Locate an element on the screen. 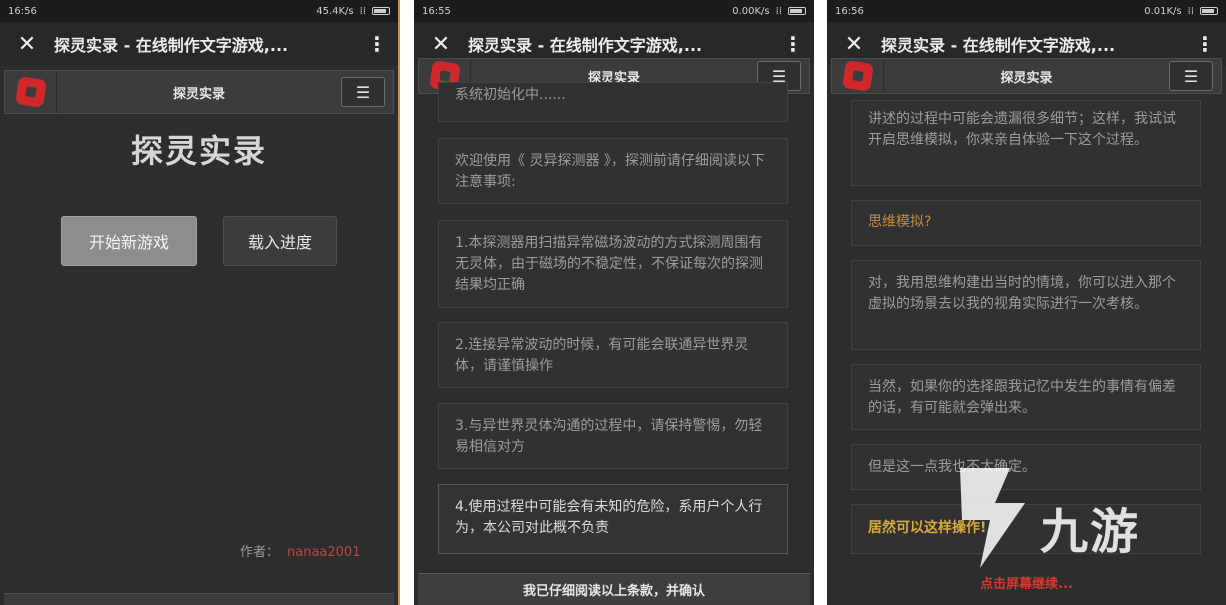 Image resolution: width=1226 pixels, height=605 pixels. confirm-button: 我已仔细阅读以上条款，并确认 is located at coordinates (614, 589).